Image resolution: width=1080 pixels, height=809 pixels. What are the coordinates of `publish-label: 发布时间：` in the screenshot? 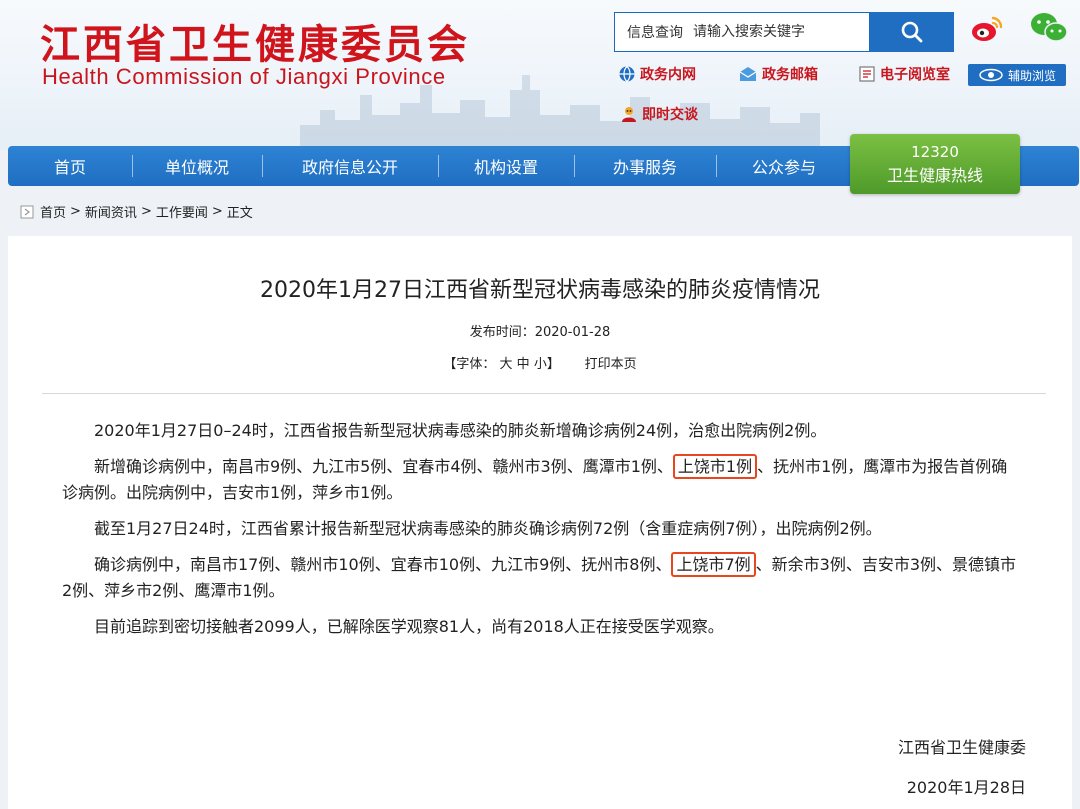 It's located at (502, 332).